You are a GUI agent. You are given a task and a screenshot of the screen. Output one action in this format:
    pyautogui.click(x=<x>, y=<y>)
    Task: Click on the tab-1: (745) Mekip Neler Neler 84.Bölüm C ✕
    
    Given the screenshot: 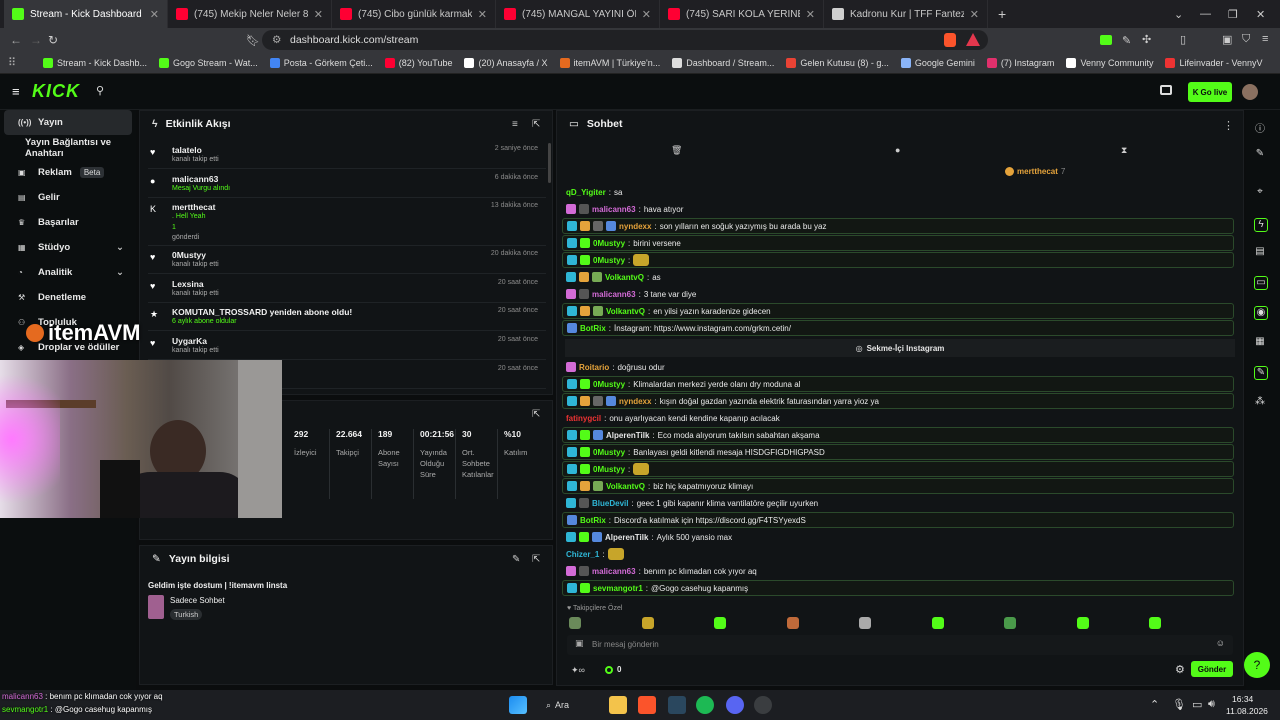 What is the action you would take?
    pyautogui.click(x=250, y=14)
    